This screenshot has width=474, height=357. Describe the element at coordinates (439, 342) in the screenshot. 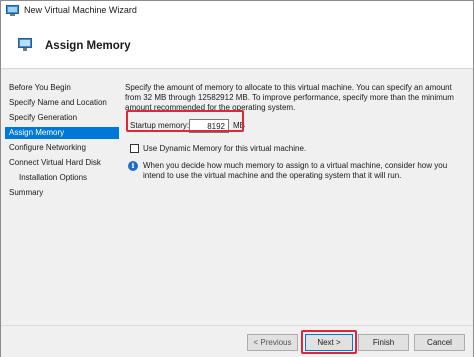

I see `cancel-button: Cancel` at that location.